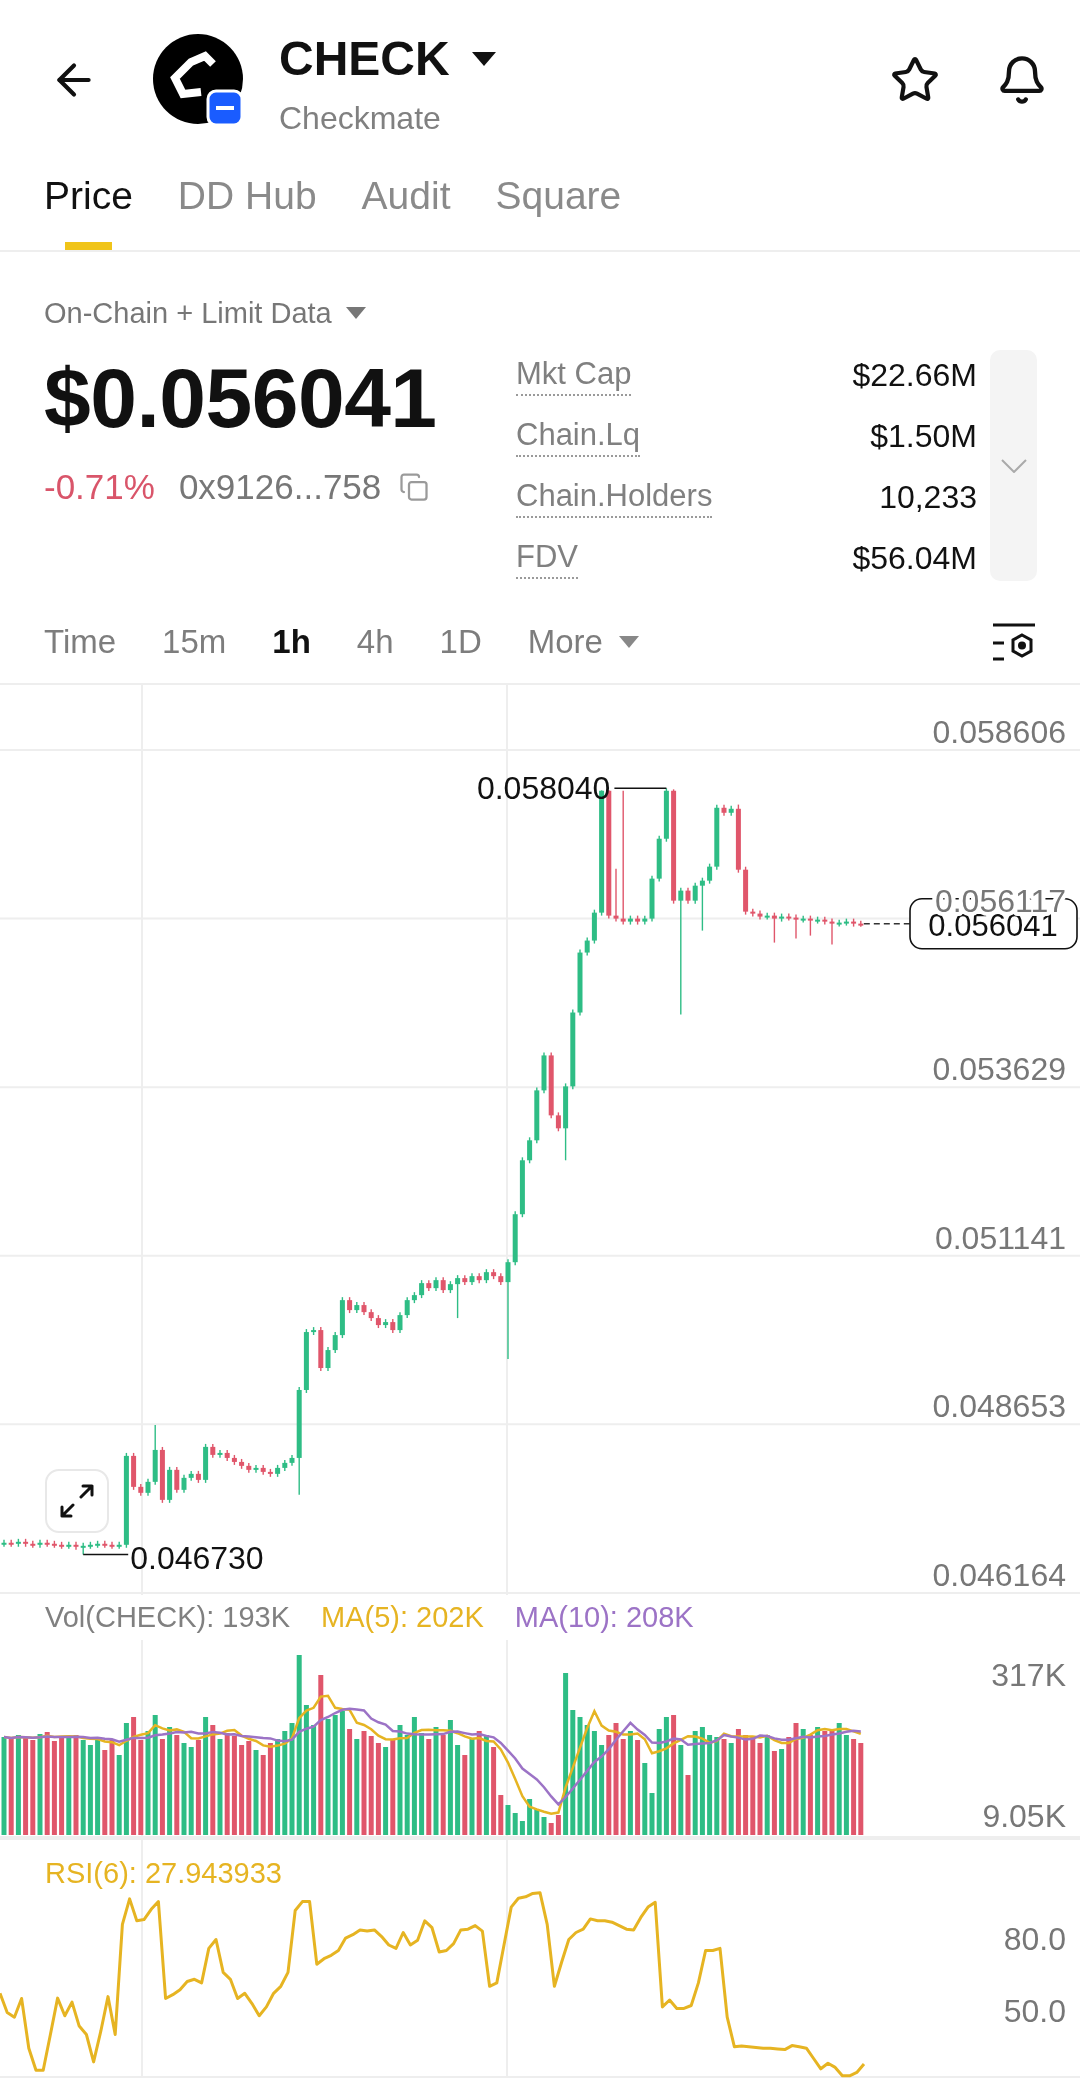 The image size is (1080, 2094). I want to click on stat-label: FDV, so click(547, 558).